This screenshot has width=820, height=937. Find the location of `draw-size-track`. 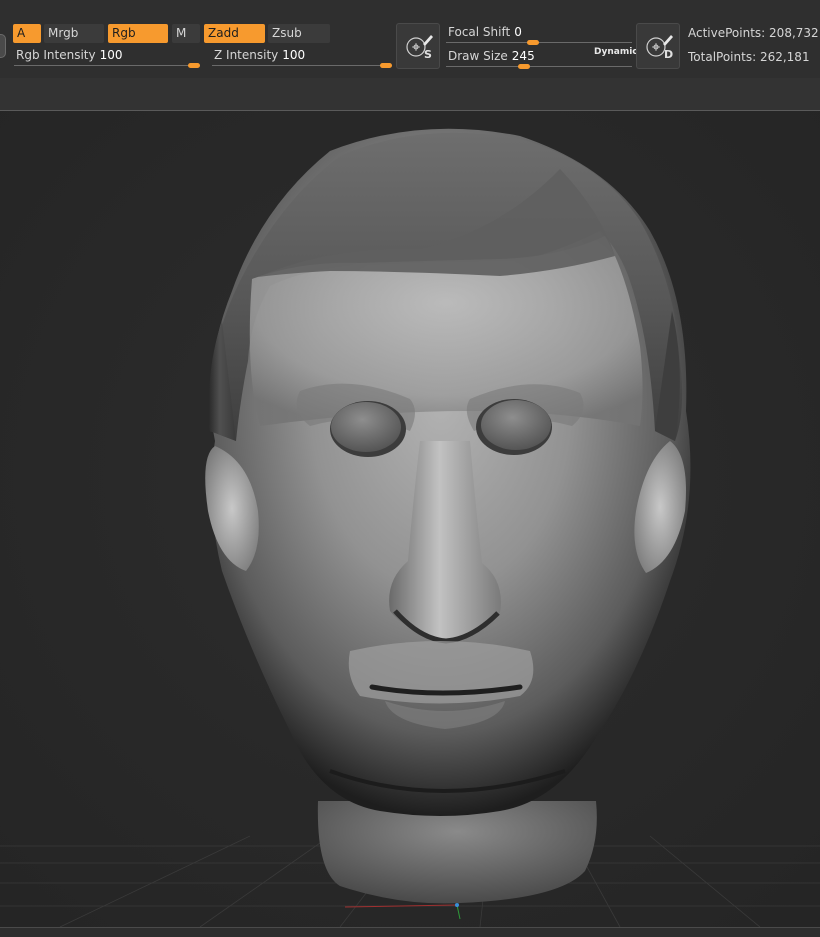

draw-size-track is located at coordinates (539, 66).